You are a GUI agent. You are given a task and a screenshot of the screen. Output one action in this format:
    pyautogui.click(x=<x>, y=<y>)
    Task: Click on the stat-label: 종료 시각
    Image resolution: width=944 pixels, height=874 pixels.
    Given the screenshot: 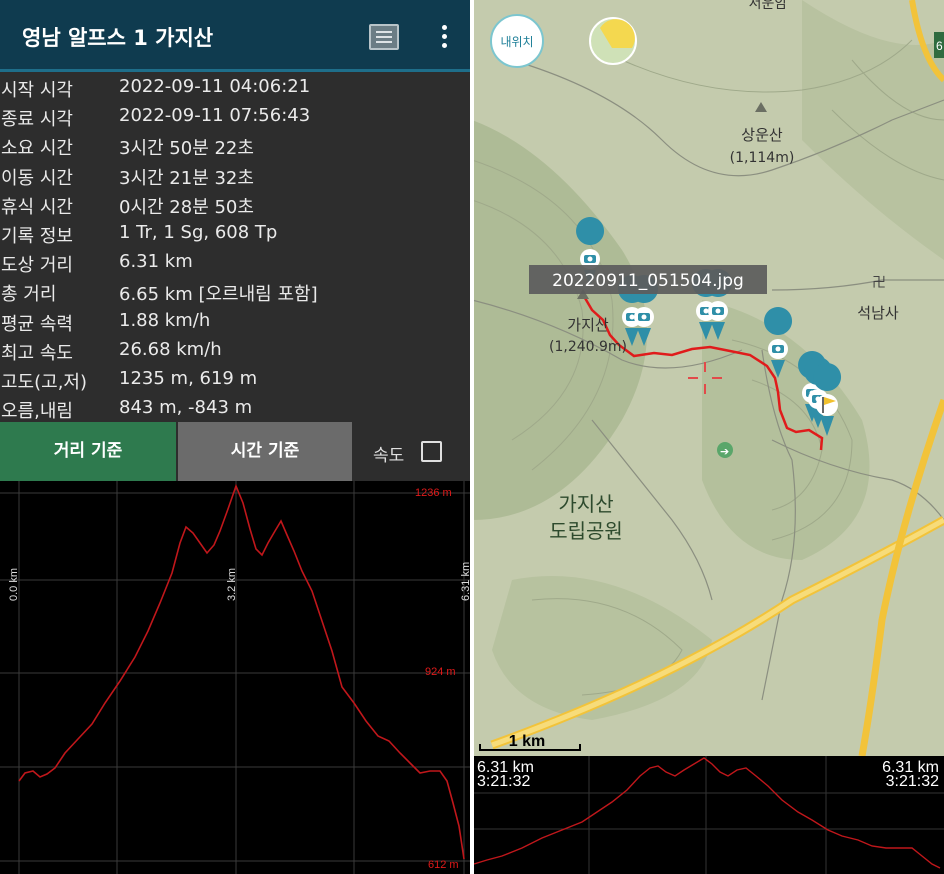 What is the action you would take?
    pyautogui.click(x=37, y=120)
    